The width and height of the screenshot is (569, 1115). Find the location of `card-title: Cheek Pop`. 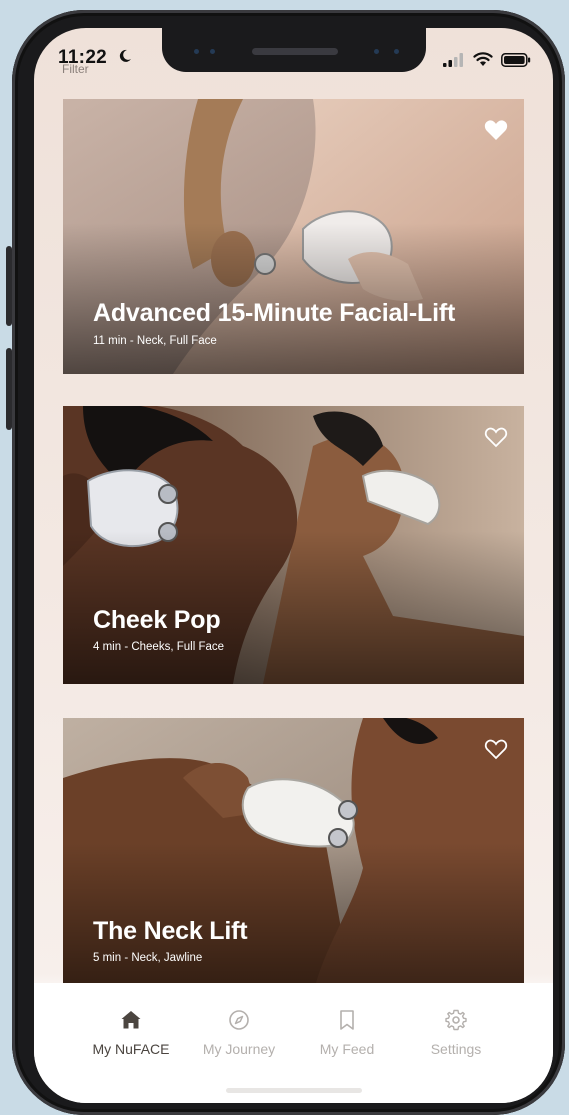

card-title: Cheek Pop is located at coordinates (157, 620).